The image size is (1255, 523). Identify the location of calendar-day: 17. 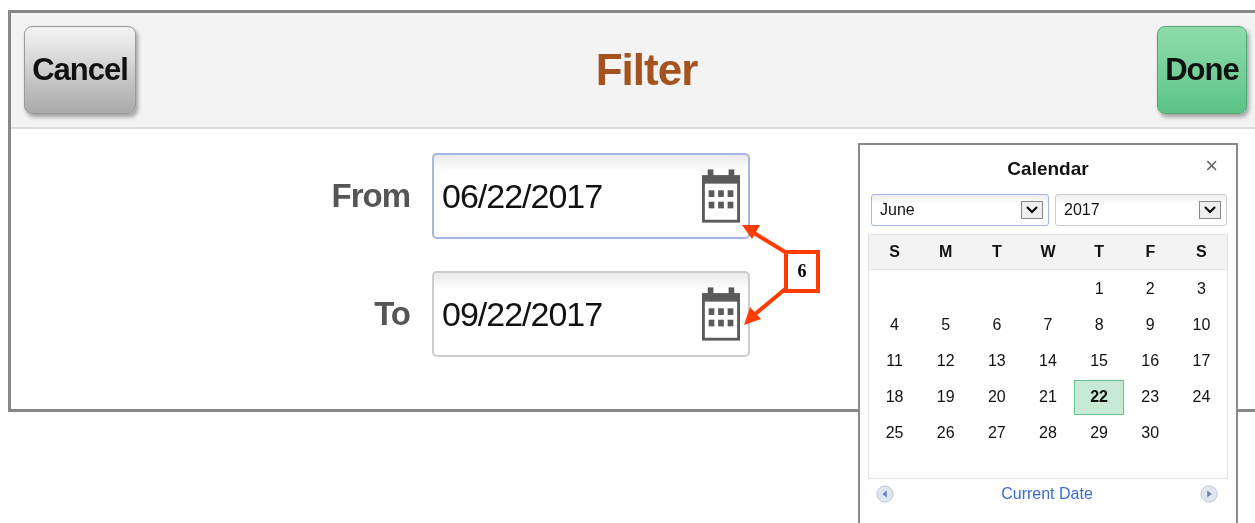
(1201, 361).